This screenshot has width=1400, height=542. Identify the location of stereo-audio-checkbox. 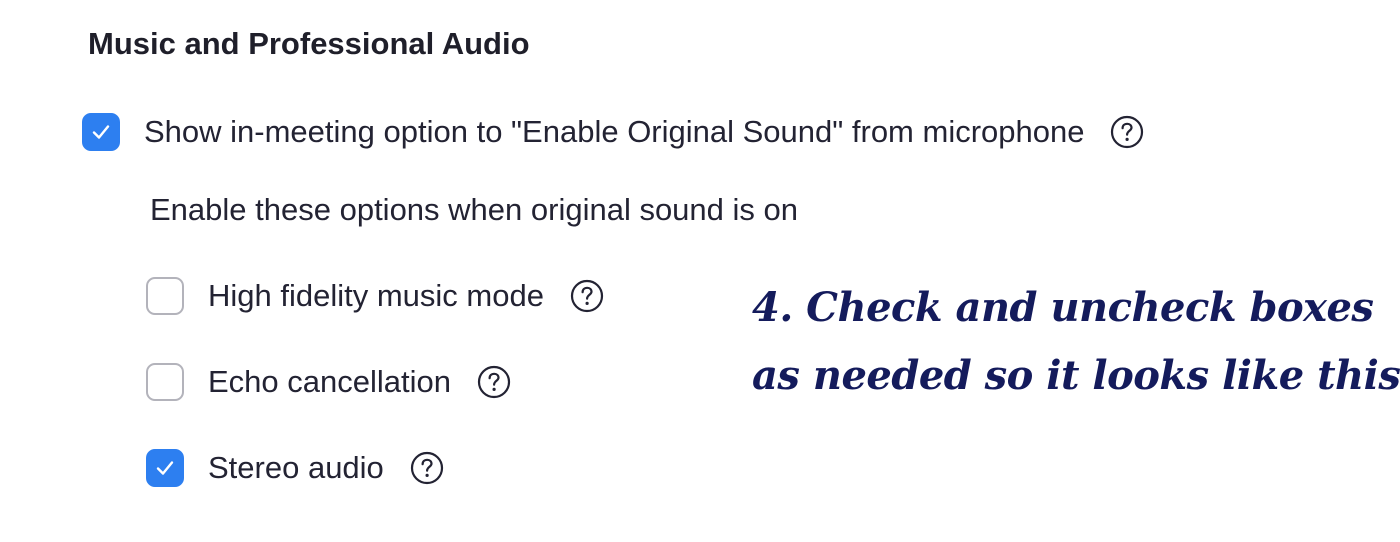
(165, 468).